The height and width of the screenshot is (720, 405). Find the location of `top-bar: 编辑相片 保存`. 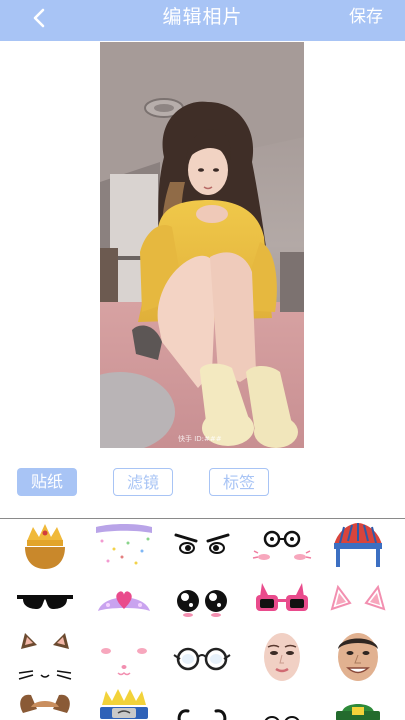

top-bar: 编辑相片 保存 is located at coordinates (202, 20).